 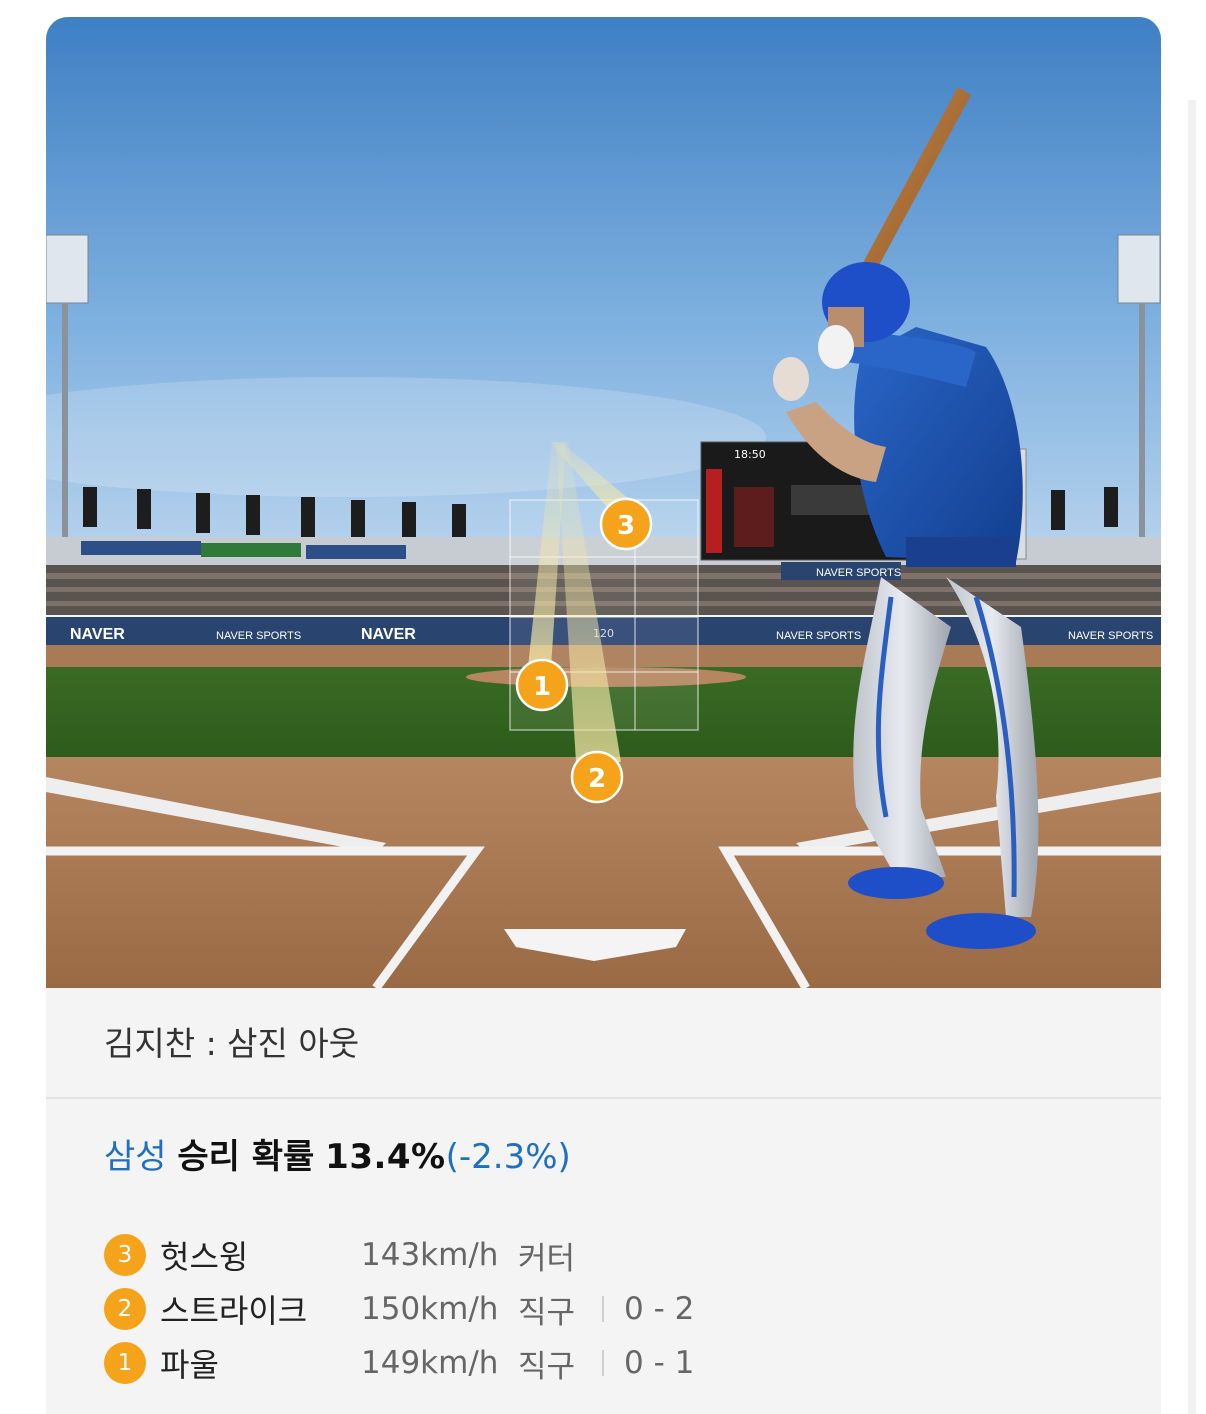 I want to click on pitch-speed: 149km/h, so click(x=430, y=1363).